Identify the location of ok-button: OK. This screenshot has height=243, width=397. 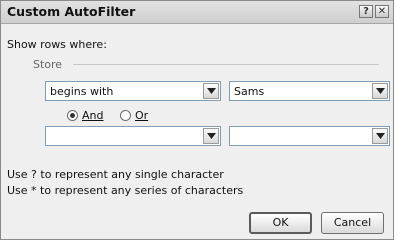
(280, 223).